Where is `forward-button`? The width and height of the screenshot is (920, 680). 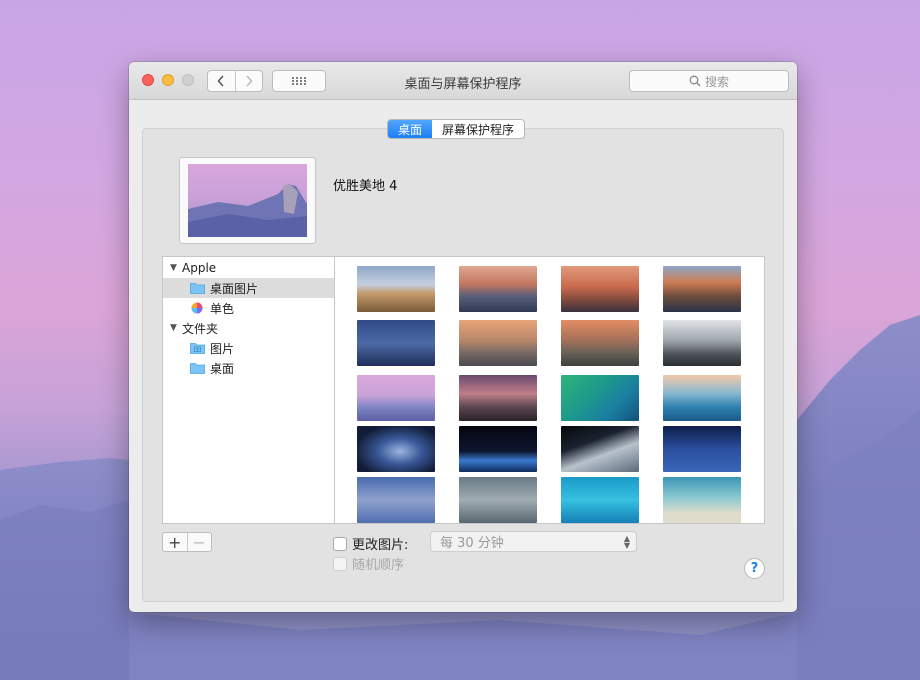
forward-button is located at coordinates (248, 81).